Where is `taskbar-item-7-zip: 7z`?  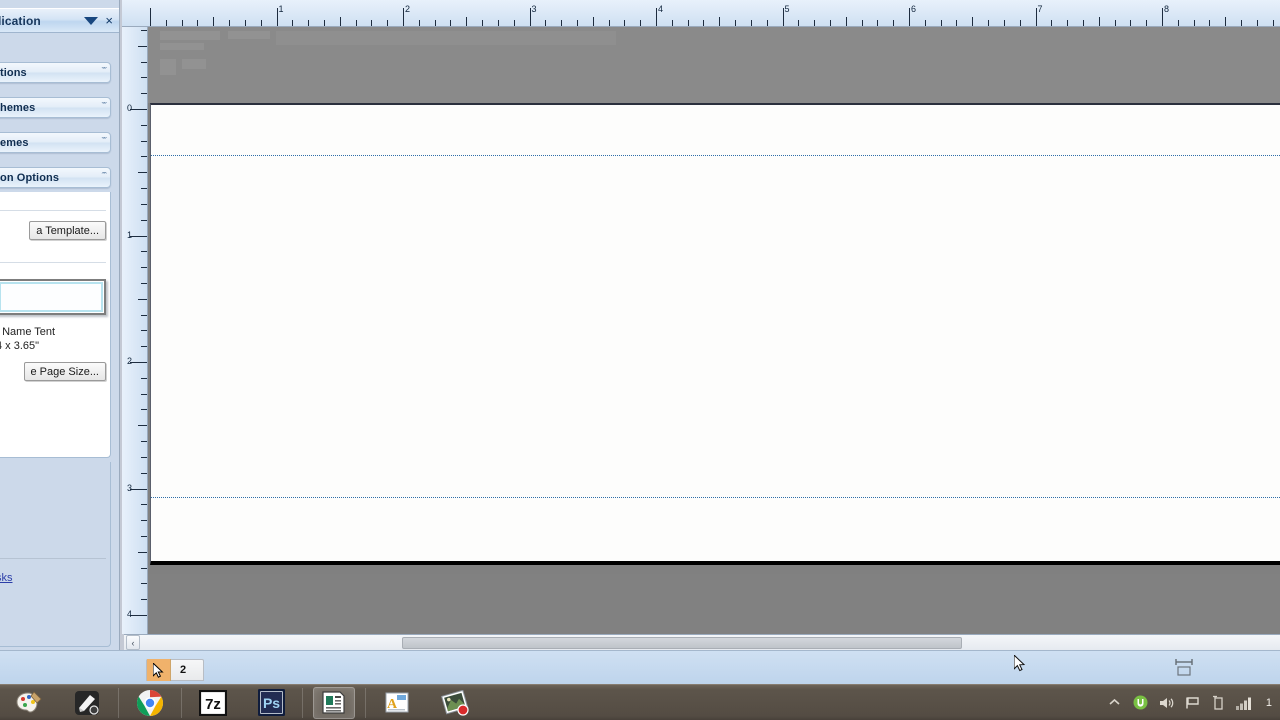 taskbar-item-7-zip: 7z is located at coordinates (213, 703).